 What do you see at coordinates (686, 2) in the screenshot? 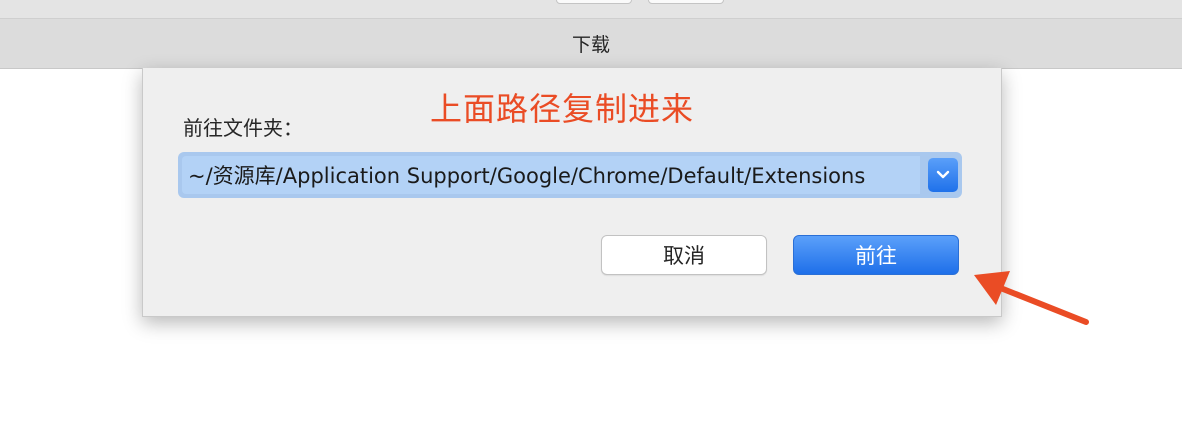
I see `toolbar-button-right` at bounding box center [686, 2].